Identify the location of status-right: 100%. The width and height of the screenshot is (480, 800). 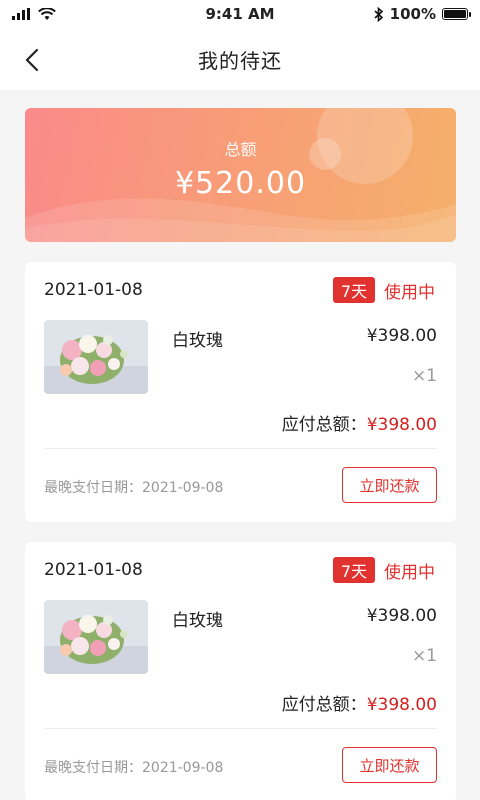
(399, 14).